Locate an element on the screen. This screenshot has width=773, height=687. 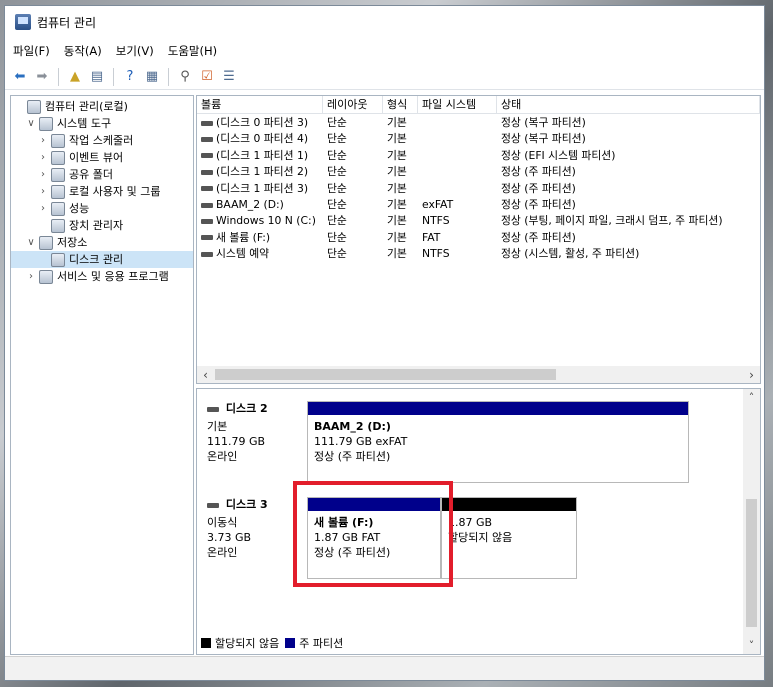
volume-row: (디스크 1 파티션 3) 단순 기본 정상 (주 파티션) is located at coordinates (478, 189).